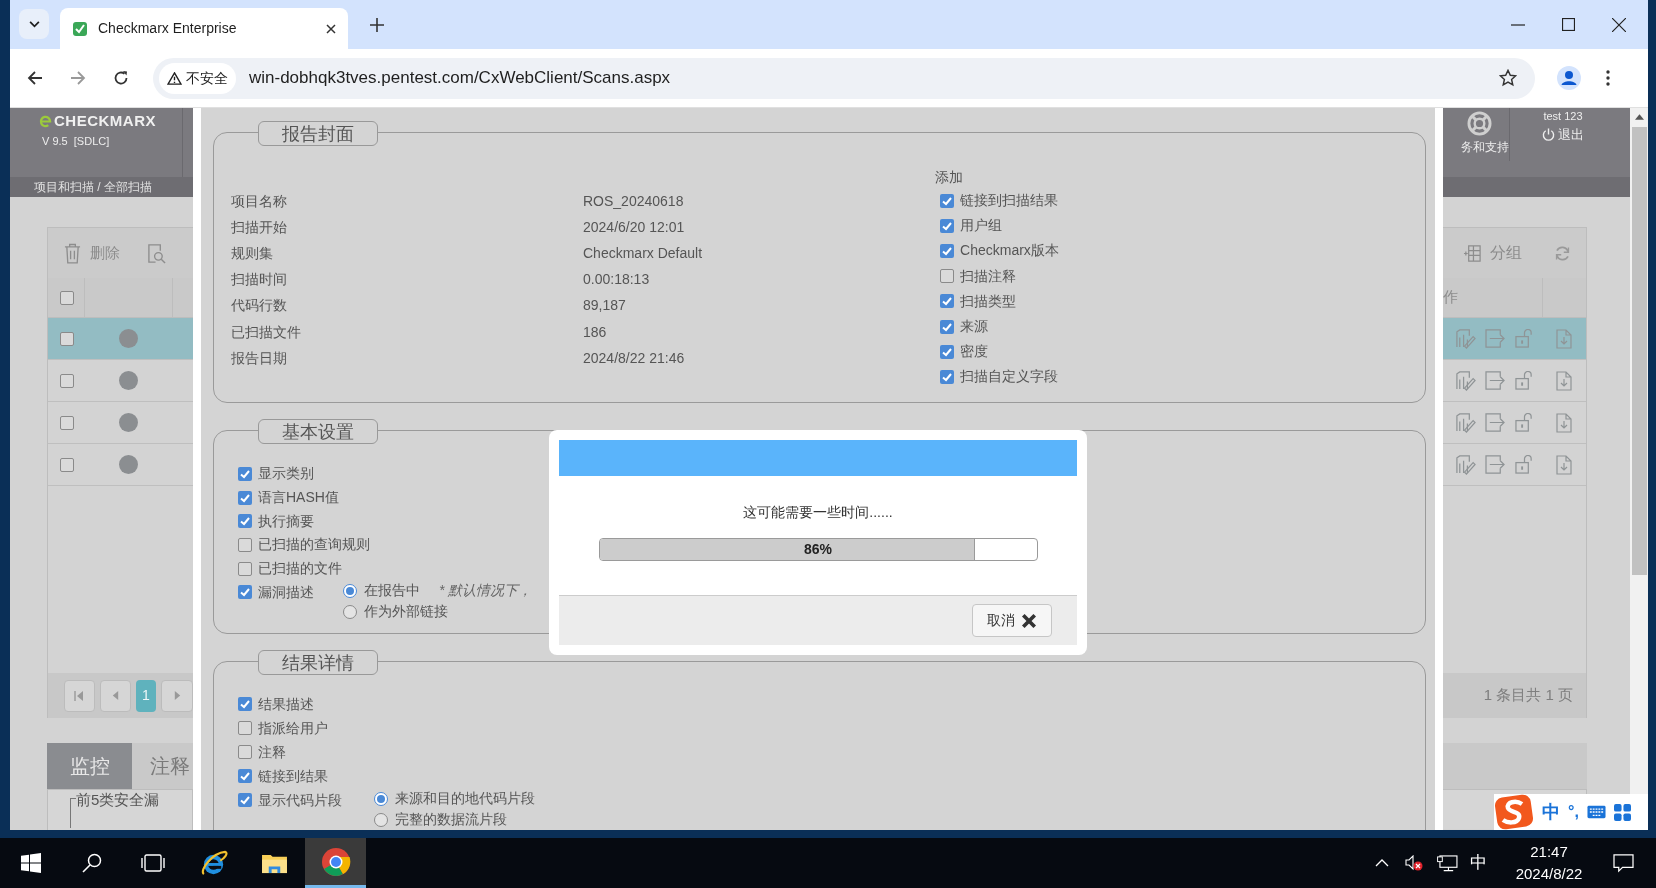  I want to click on minimize-icon, so click(1518, 24).